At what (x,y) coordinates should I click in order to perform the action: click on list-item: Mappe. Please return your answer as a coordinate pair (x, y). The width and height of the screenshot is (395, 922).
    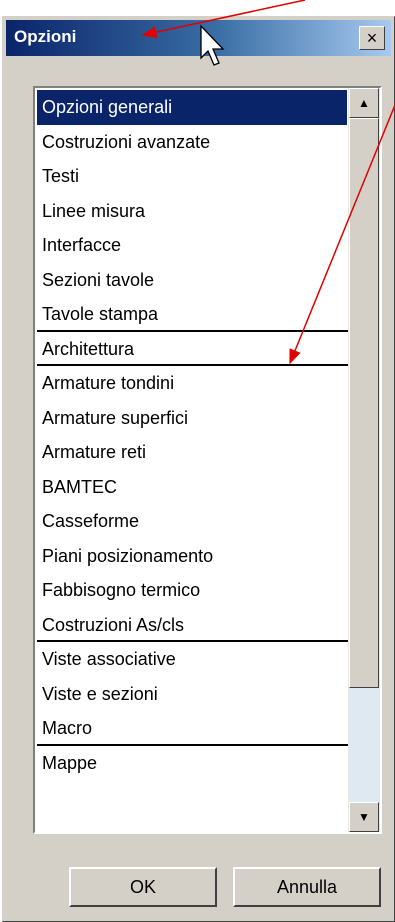
    Looking at the image, I should click on (192, 763).